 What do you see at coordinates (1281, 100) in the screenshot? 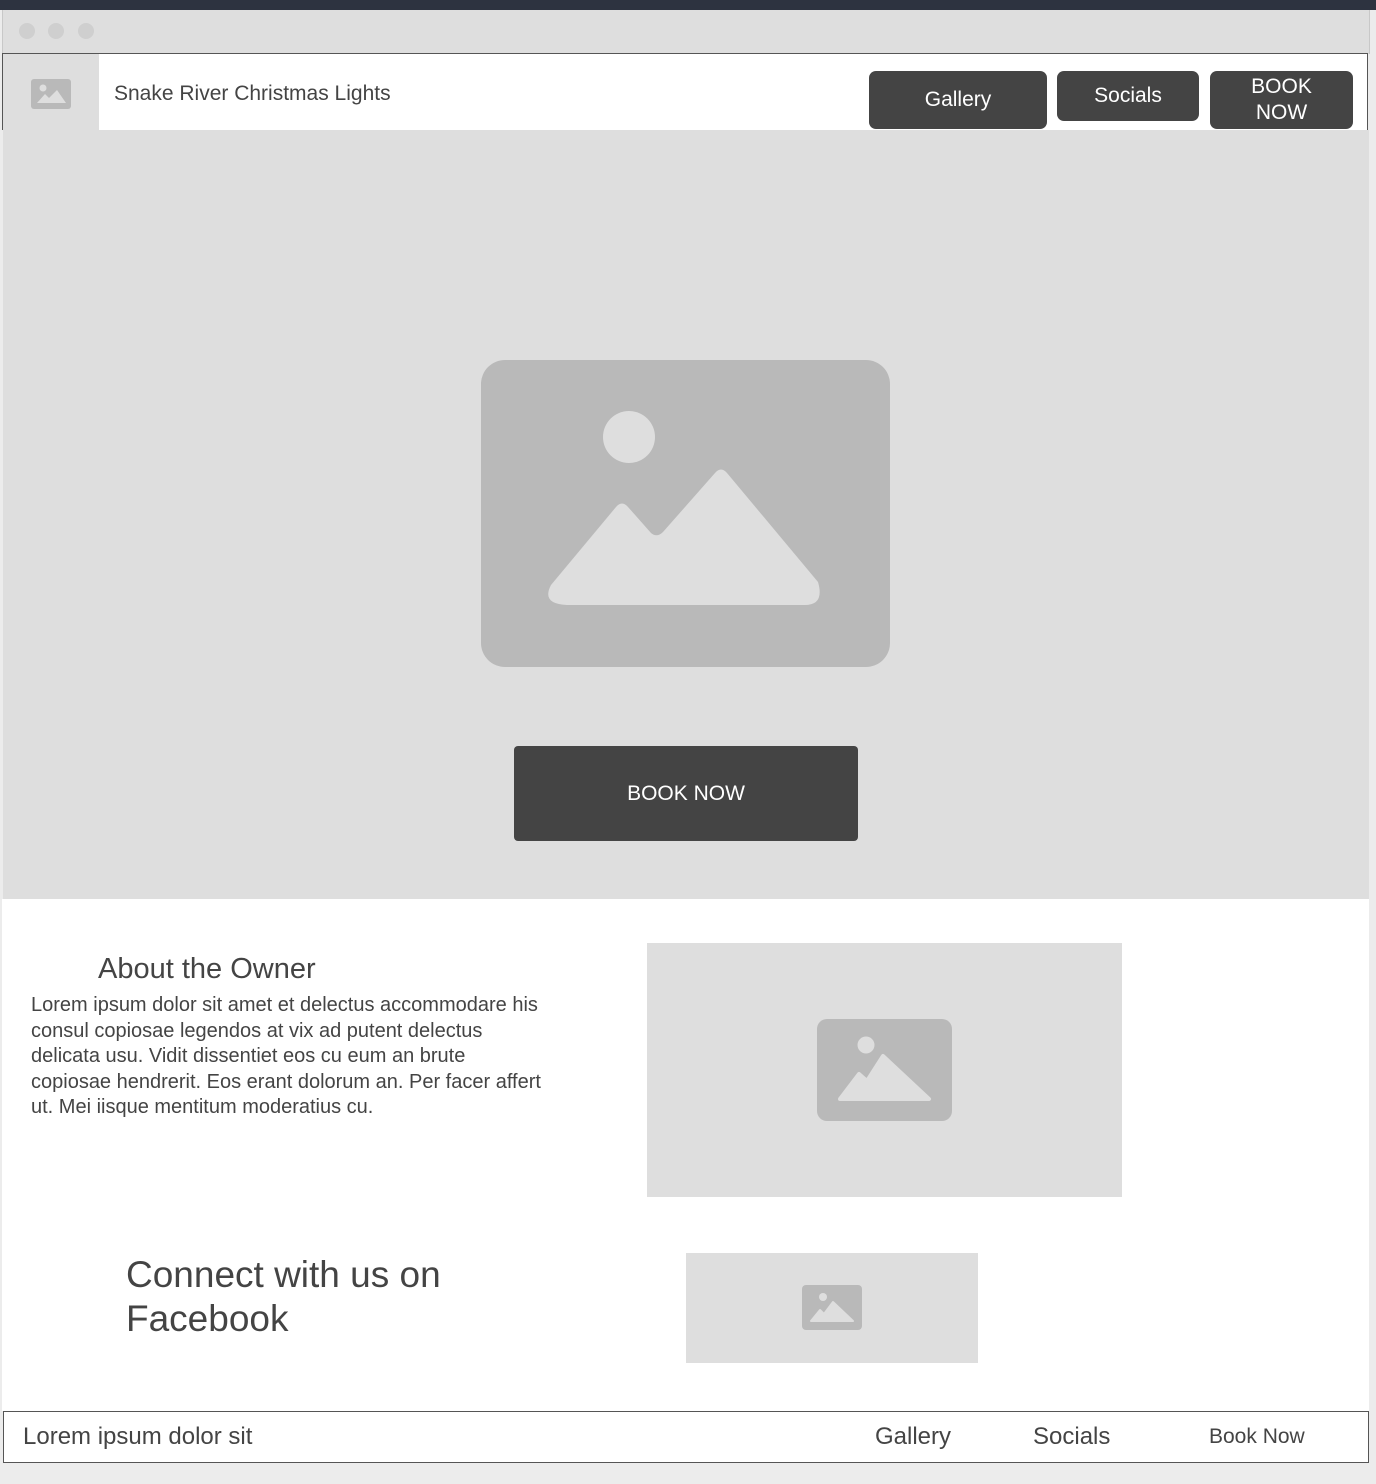
I see `nav-book-now-button: BOOK NOW` at bounding box center [1281, 100].